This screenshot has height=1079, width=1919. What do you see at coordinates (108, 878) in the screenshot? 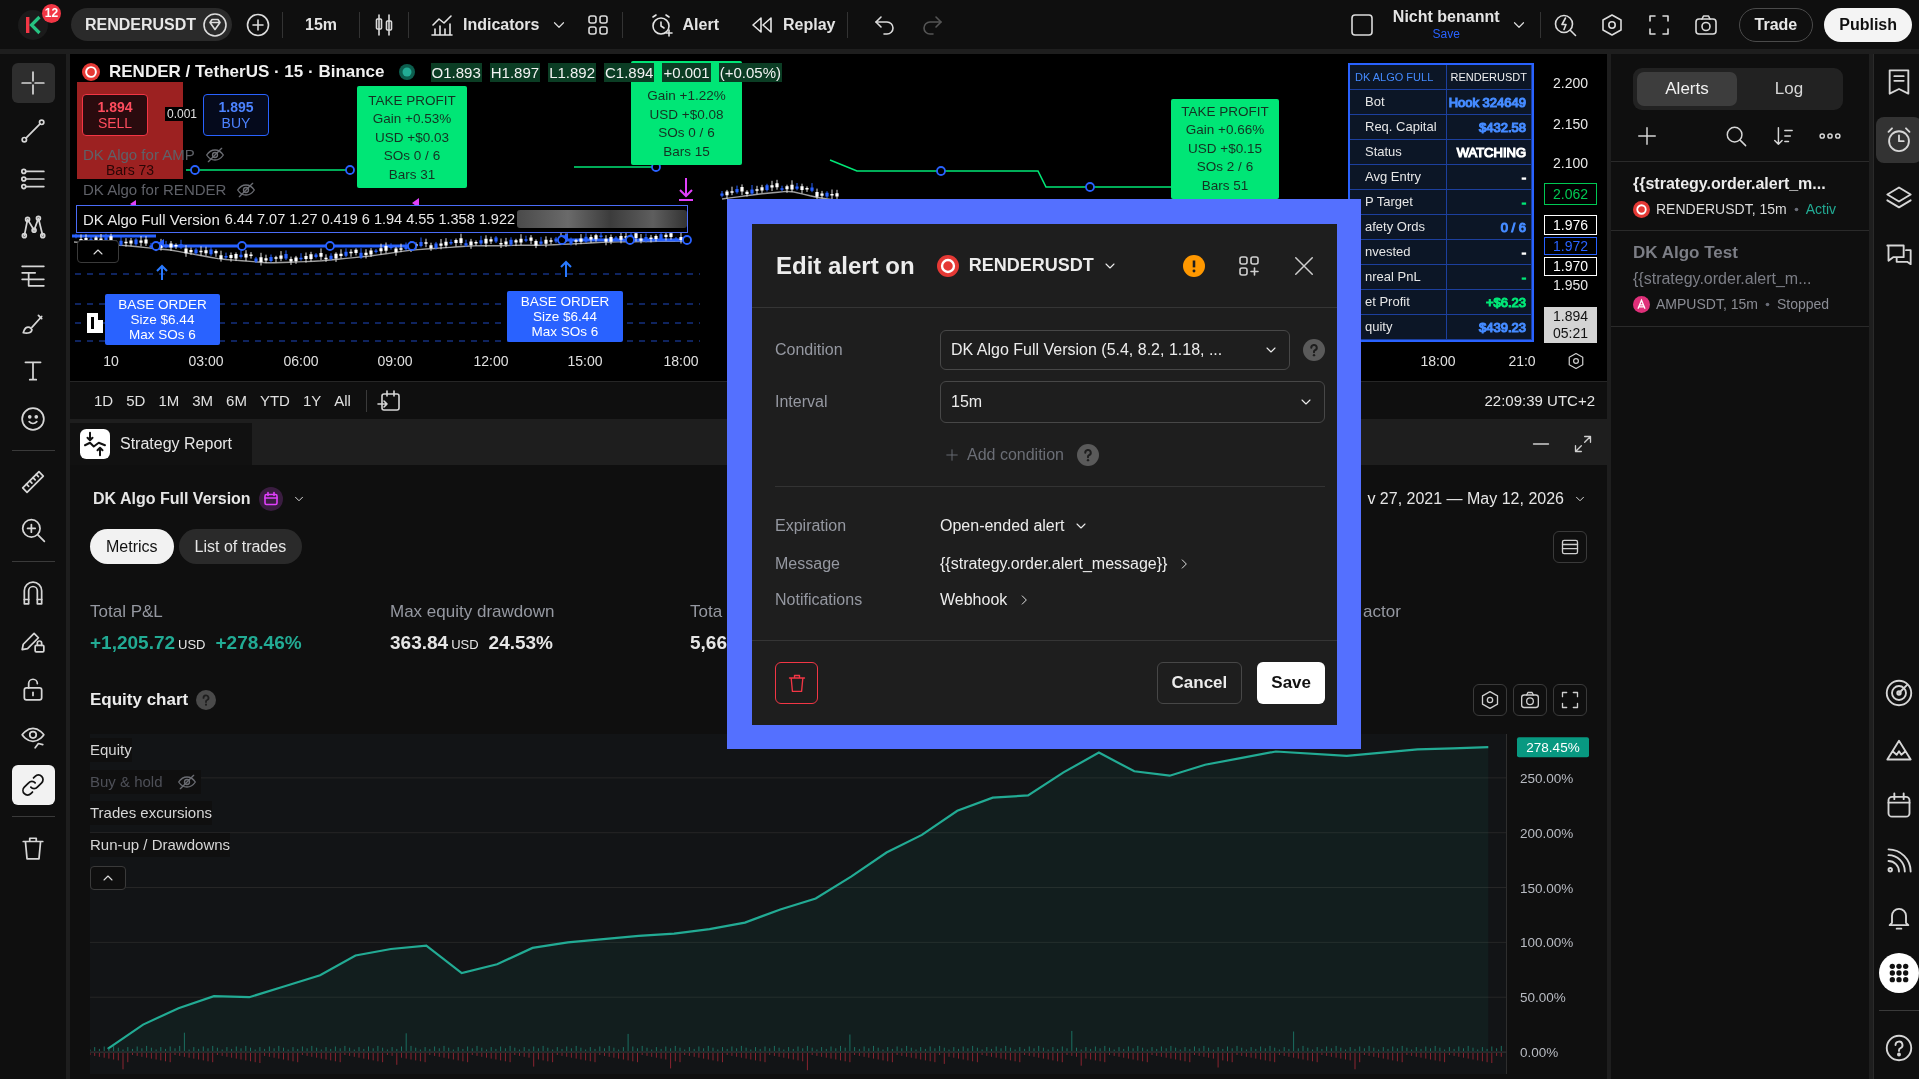
I see `collapse-button` at bounding box center [108, 878].